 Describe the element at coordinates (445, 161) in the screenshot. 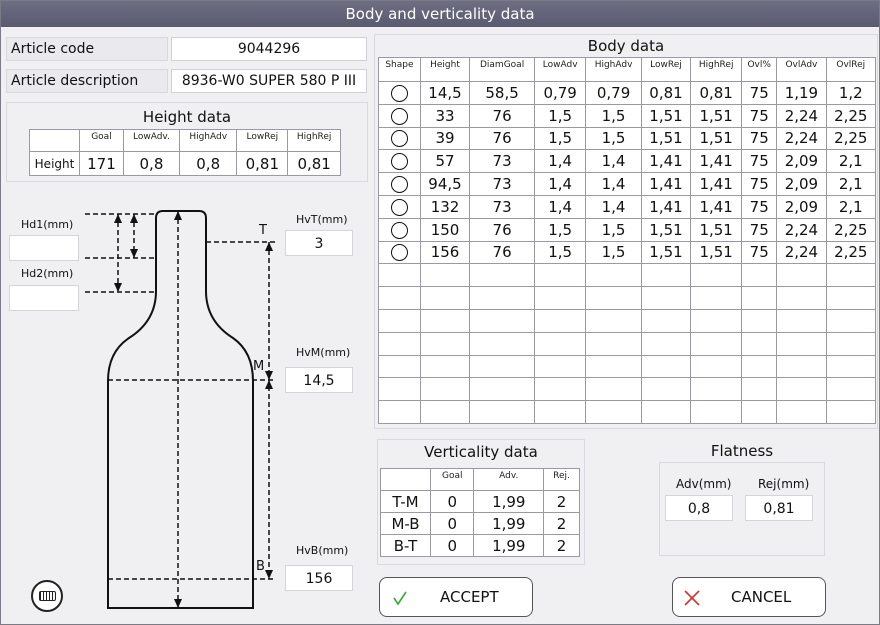

I see `body-cell: 57` at that location.